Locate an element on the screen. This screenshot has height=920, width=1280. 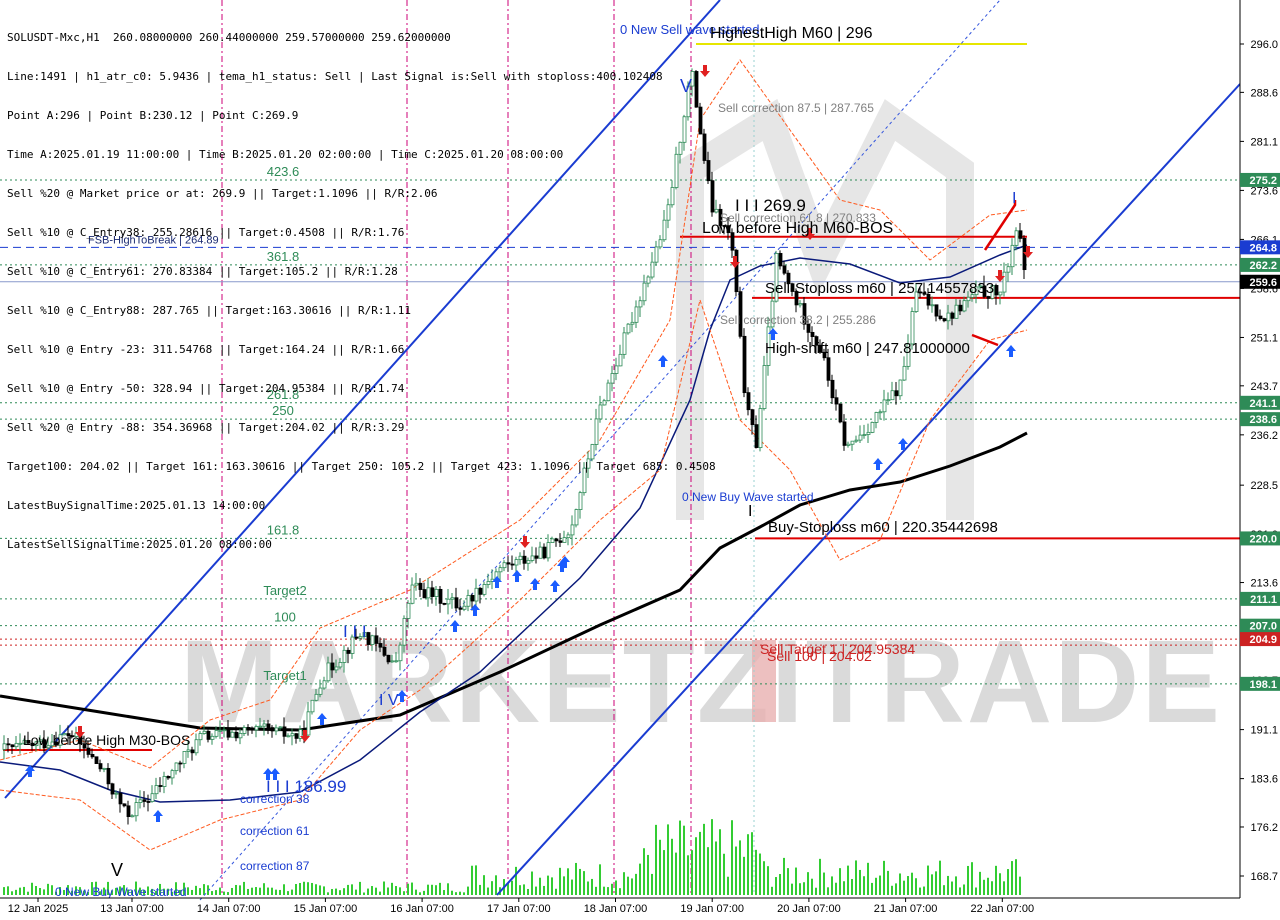
annotation-label: Low before High M30-BOS is located at coordinates (106, 740).